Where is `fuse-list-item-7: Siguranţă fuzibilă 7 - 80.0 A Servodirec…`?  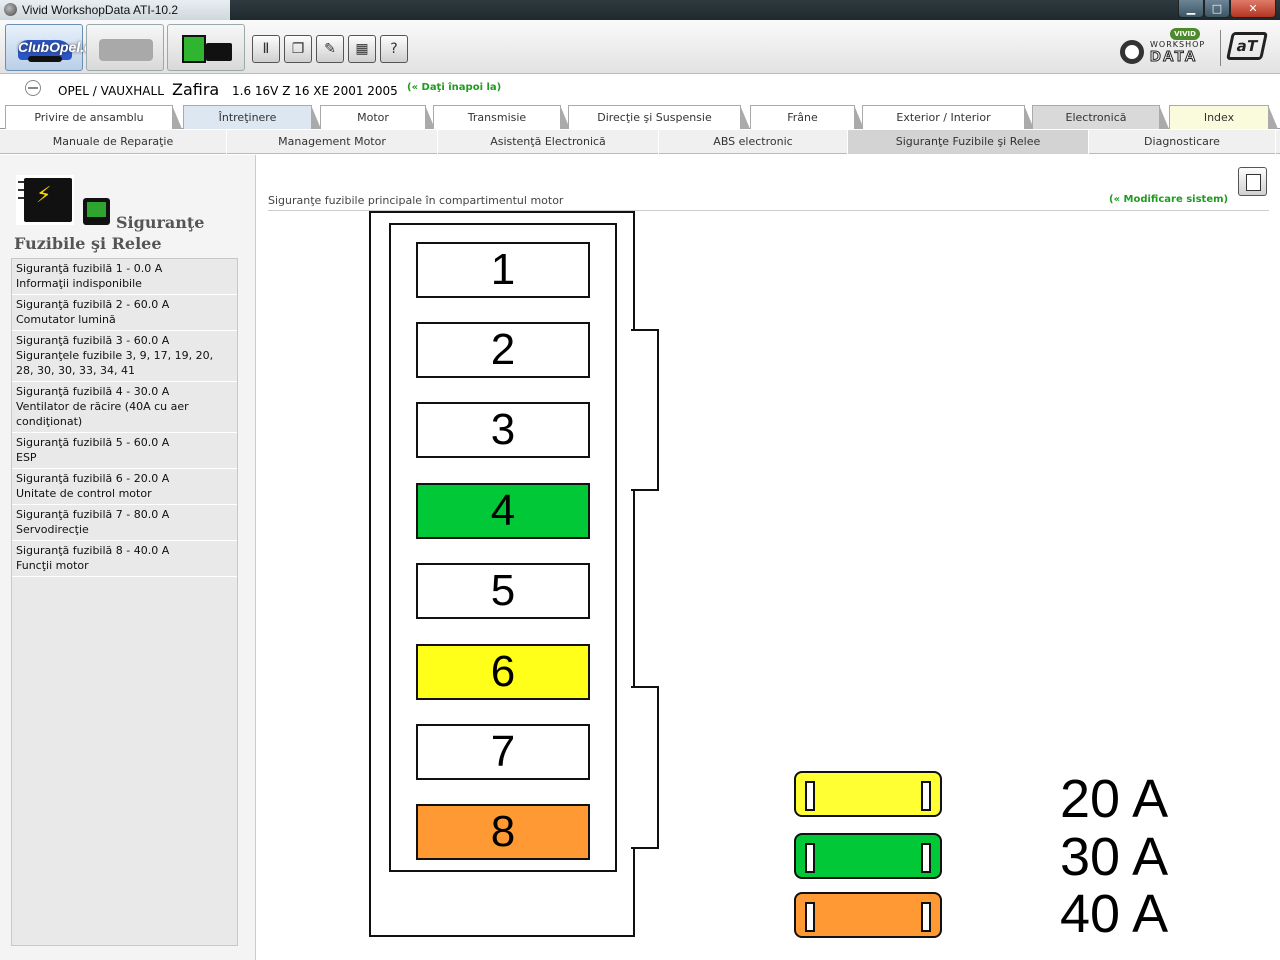
fuse-list-item-7: Siguranţă fuzibilă 7 - 80.0 A Servodirec… is located at coordinates (124, 523).